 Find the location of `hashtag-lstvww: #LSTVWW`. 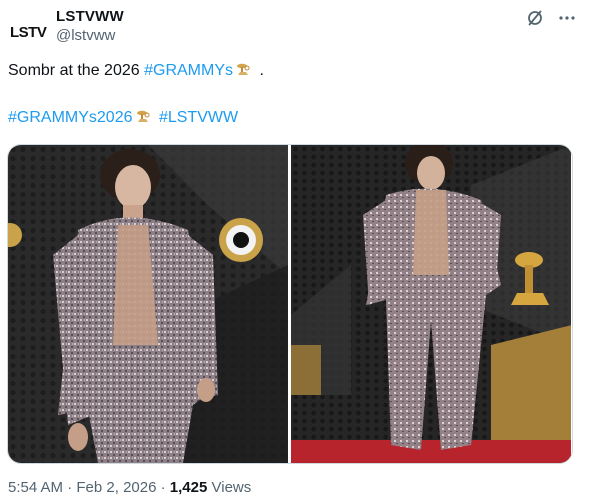

hashtag-lstvww: #LSTVWW is located at coordinates (198, 117).